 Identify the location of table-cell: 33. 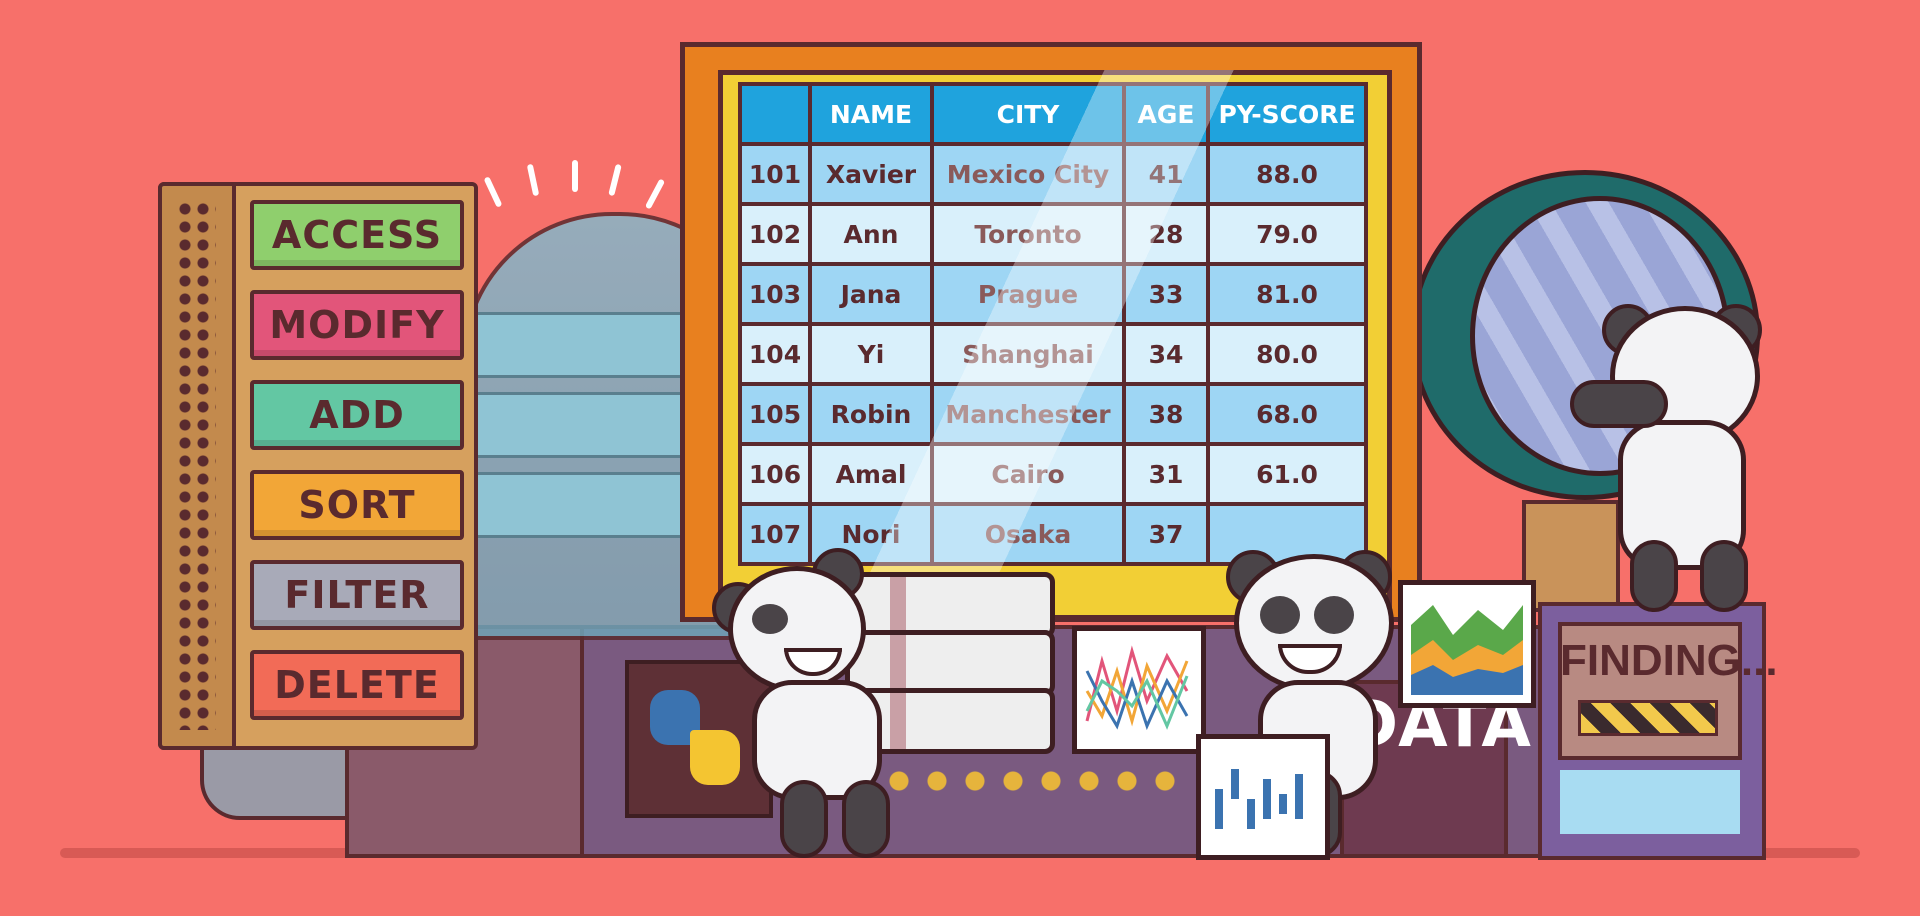
(1166, 294).